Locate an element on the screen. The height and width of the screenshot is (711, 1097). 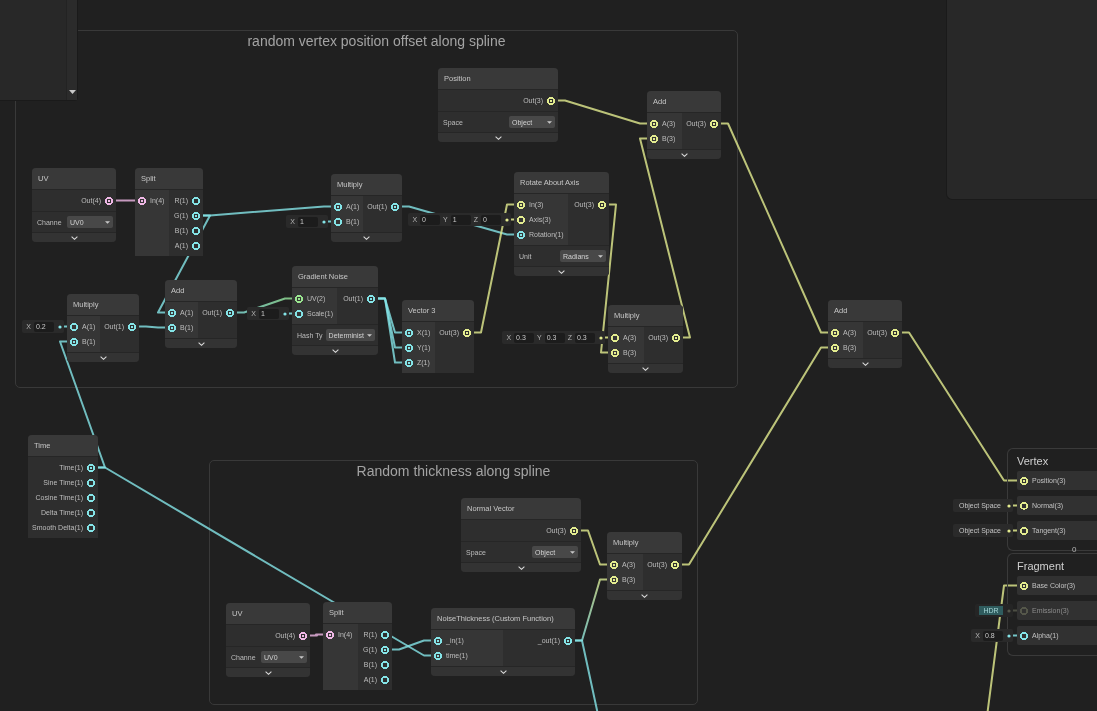
group-title: Random thickness along spline is located at coordinates (453, 471).